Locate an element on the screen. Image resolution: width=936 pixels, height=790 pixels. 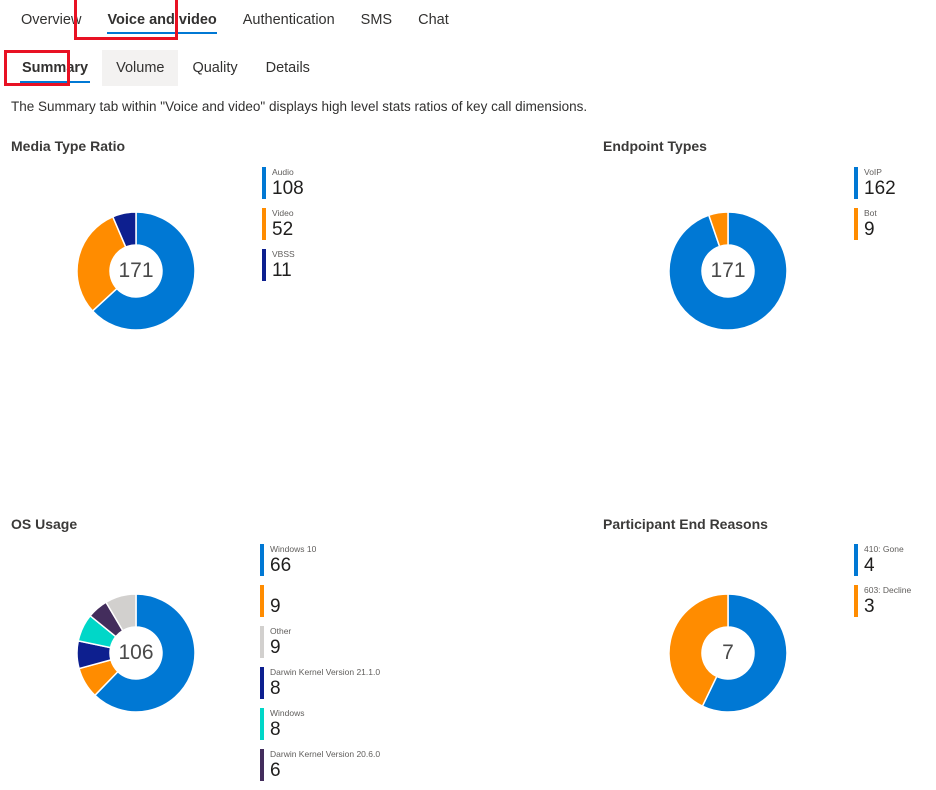
primary-tab-overview: Overview is located at coordinates (51, 20).